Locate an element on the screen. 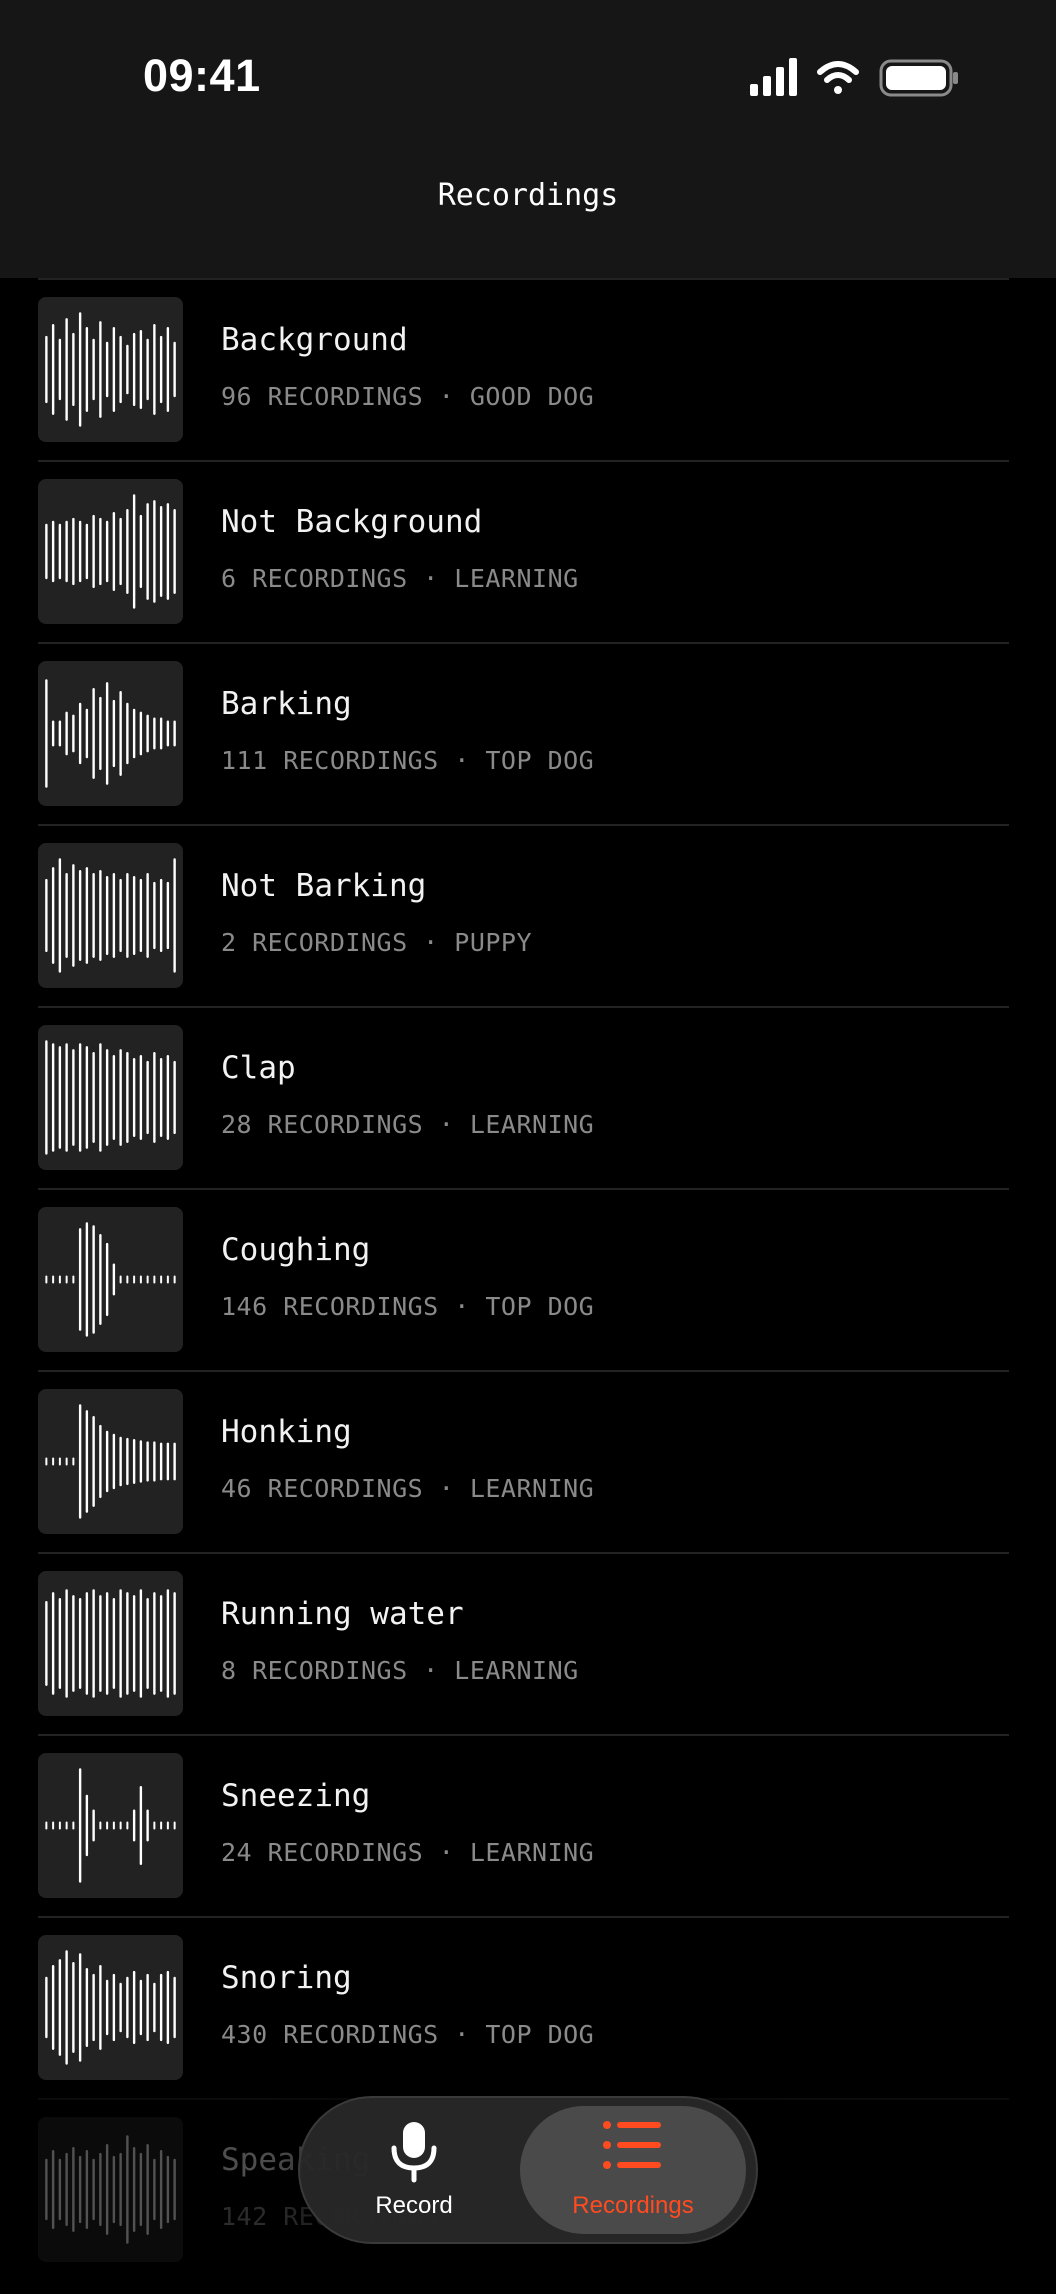 The width and height of the screenshot is (1056, 2294). cellular-signal-icon is located at coordinates (773, 77).